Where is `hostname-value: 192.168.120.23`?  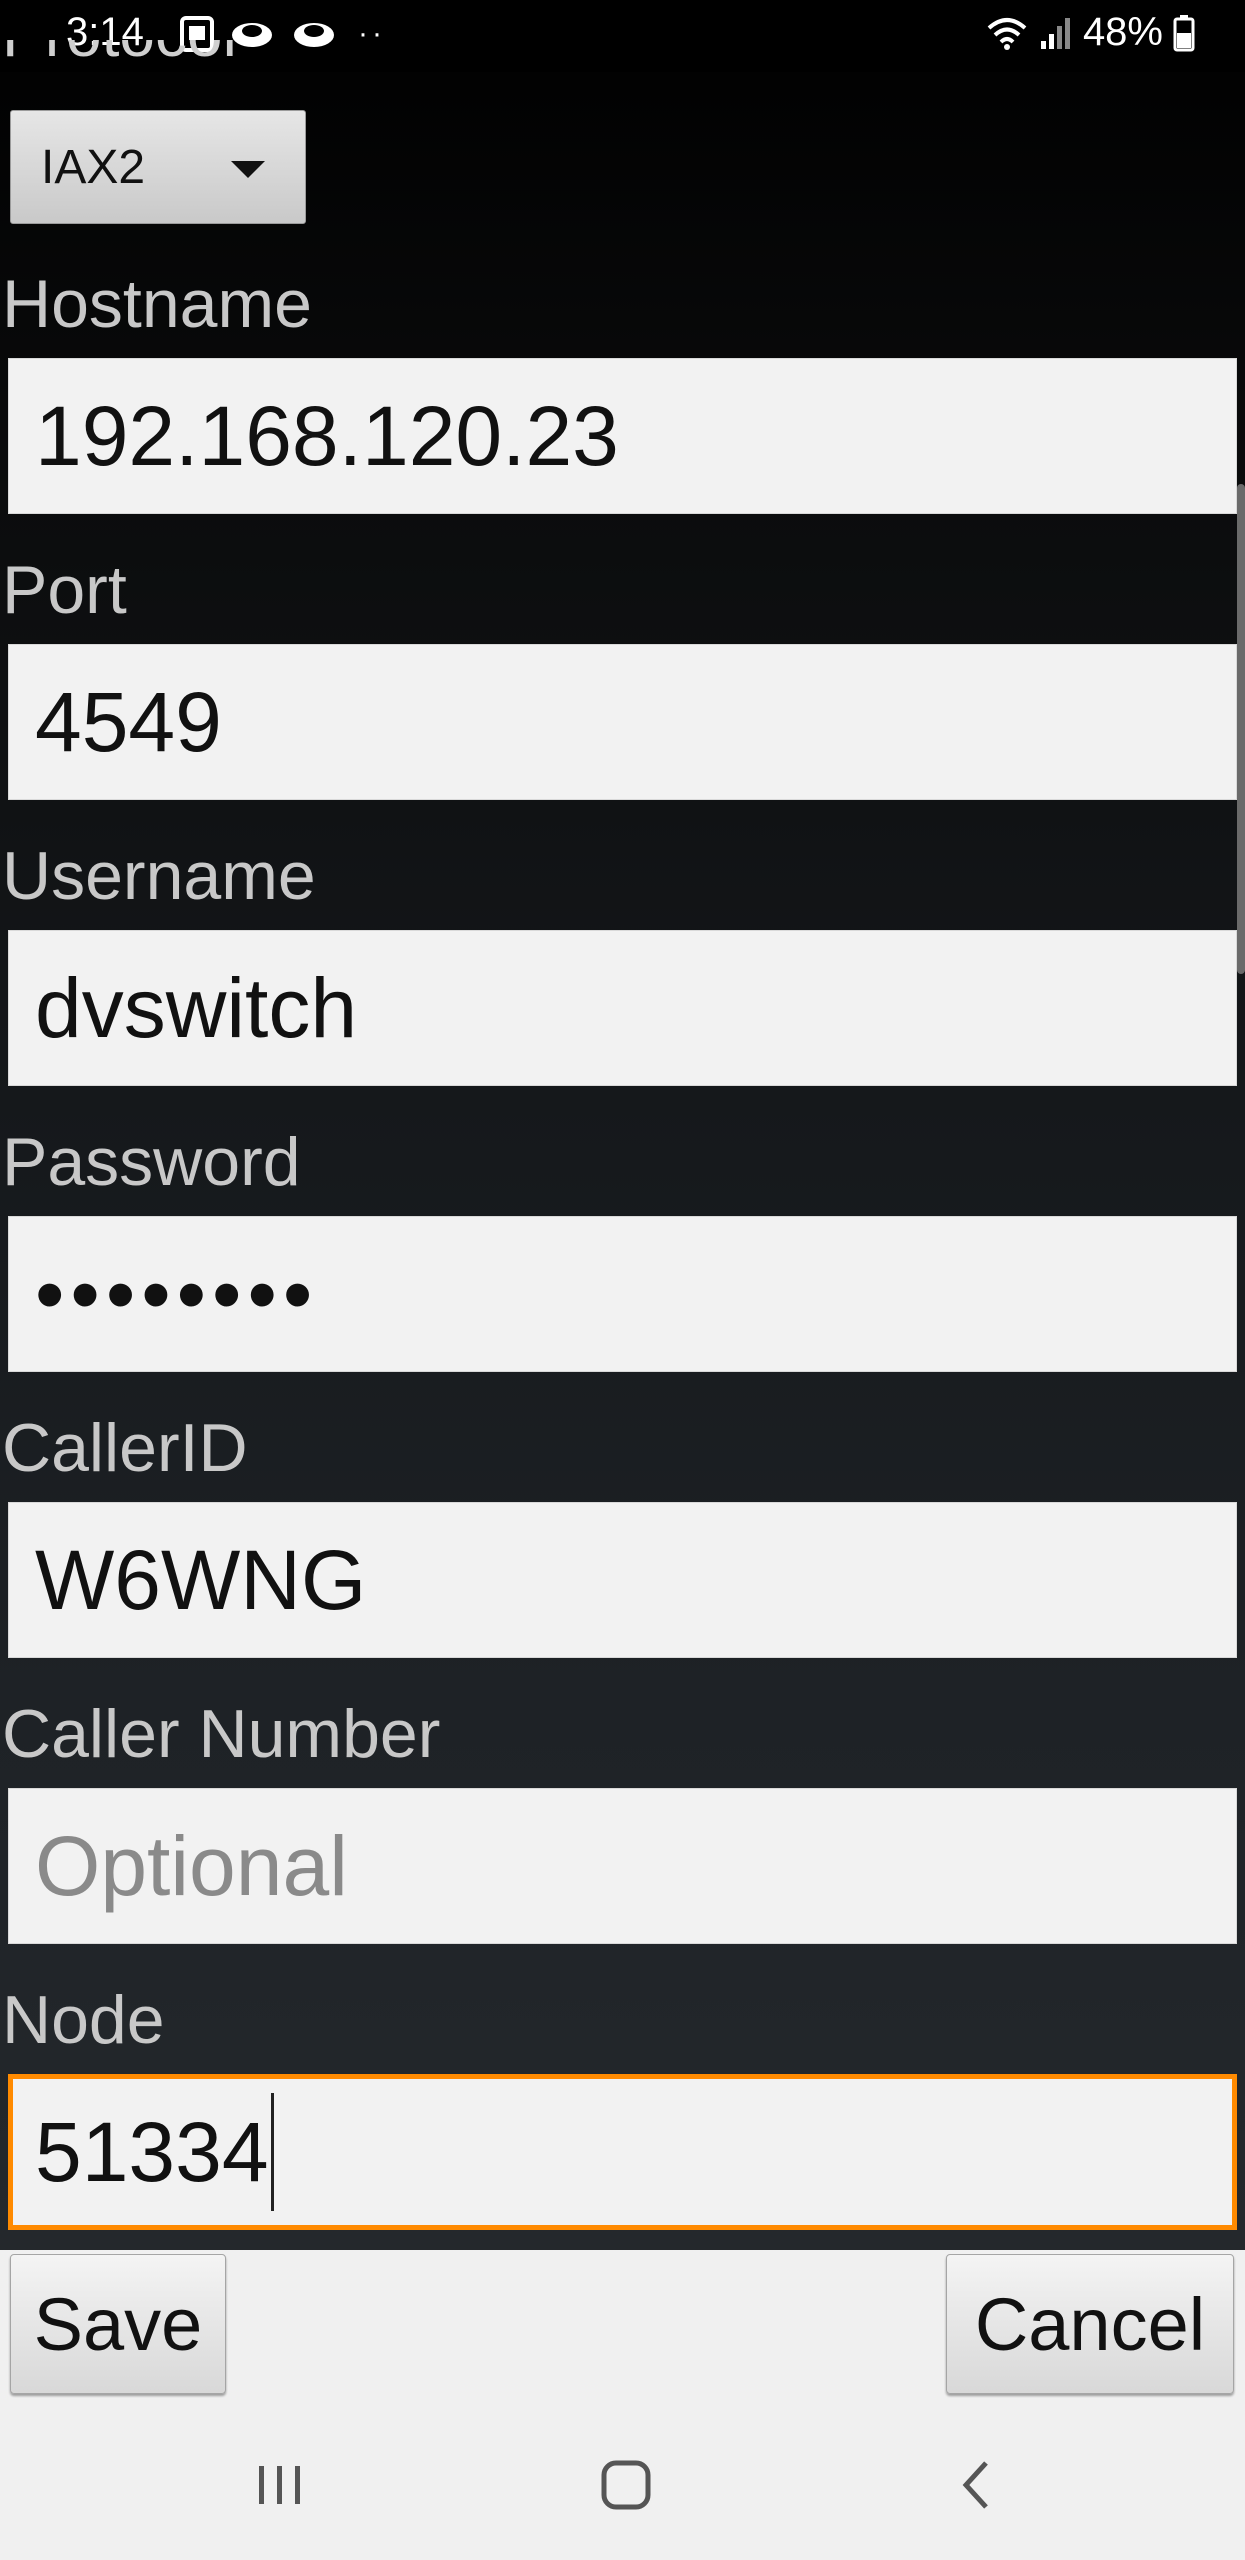
hostname-value: 192.168.120.23 is located at coordinates (327, 435).